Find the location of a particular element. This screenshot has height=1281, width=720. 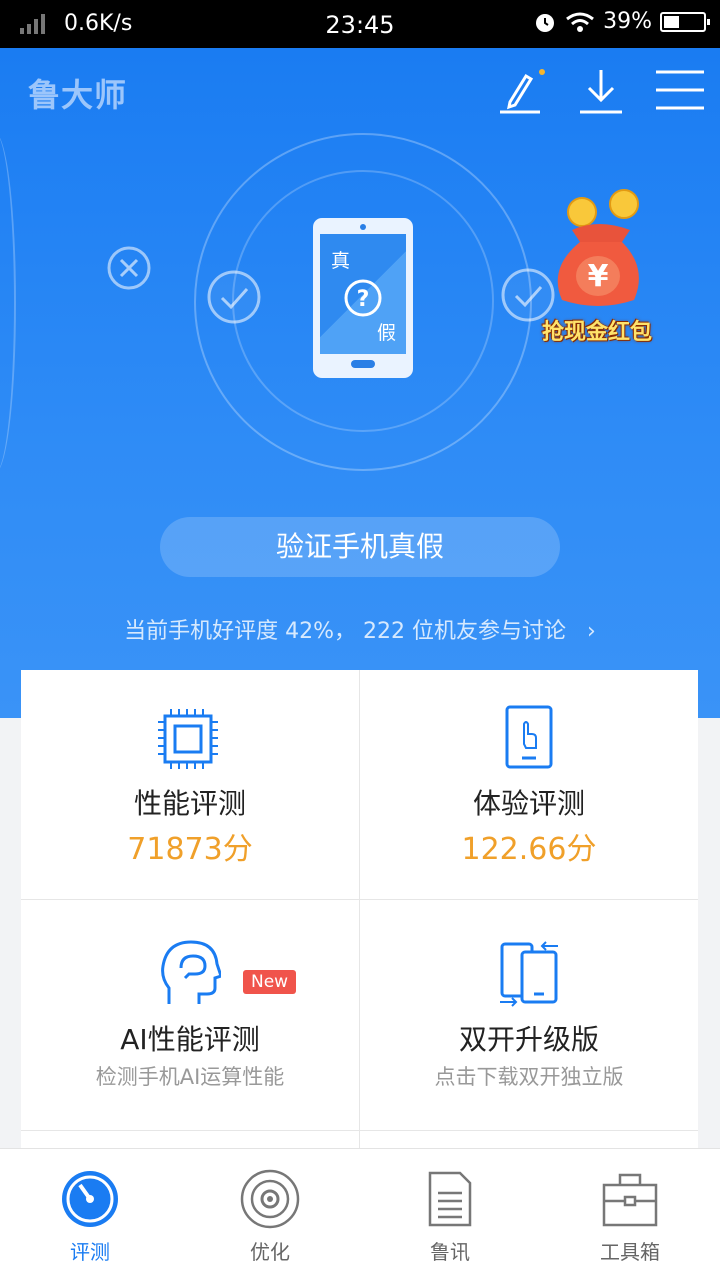

phone-true-label: 真 is located at coordinates (341, 261).